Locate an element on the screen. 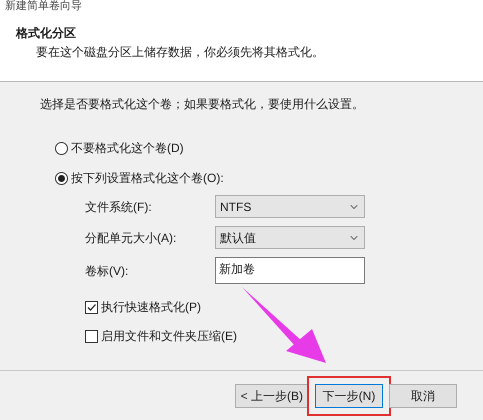 This screenshot has width=483, height=420. page-subtitle: 要在这个磁盘分区上储存数据，你必须先将其格式化。 is located at coordinates (180, 52).